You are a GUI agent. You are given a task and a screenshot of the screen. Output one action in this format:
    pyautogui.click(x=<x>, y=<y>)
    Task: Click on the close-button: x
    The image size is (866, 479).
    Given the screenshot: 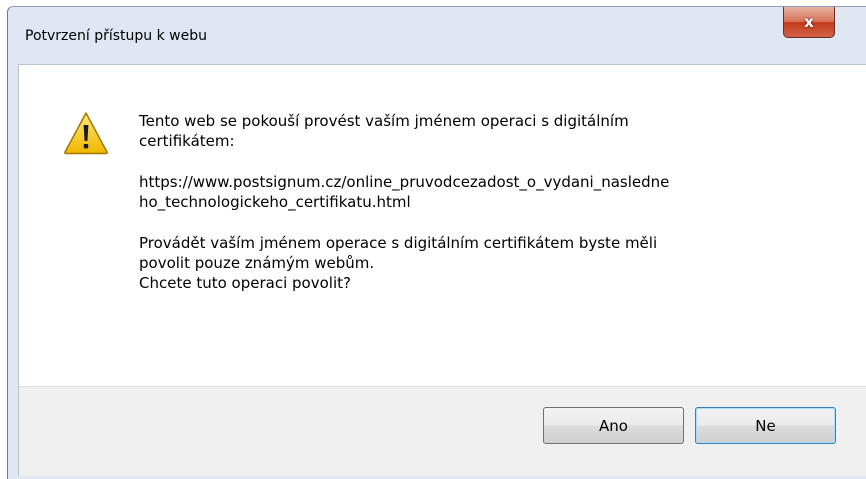 What is the action you would take?
    pyautogui.click(x=809, y=22)
    